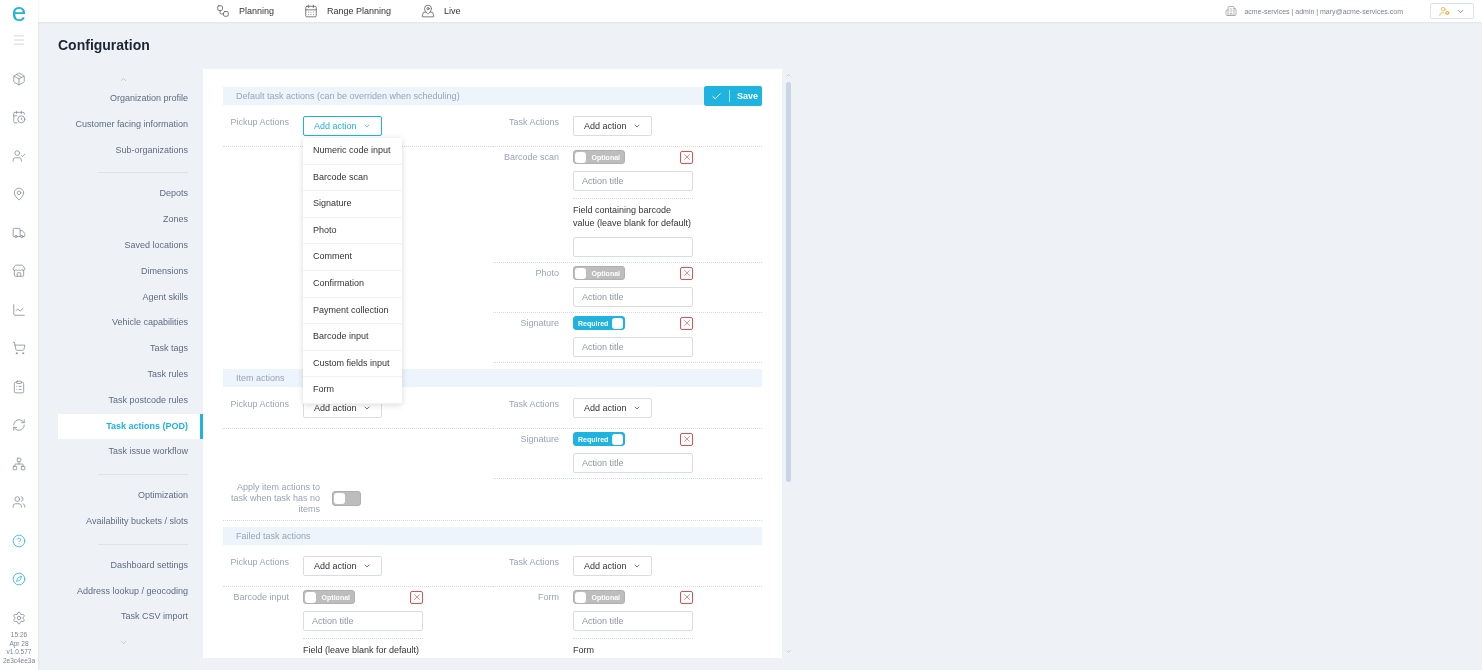 The height and width of the screenshot is (670, 1482). What do you see at coordinates (352, 257) in the screenshot?
I see `menu-item: Comment` at bounding box center [352, 257].